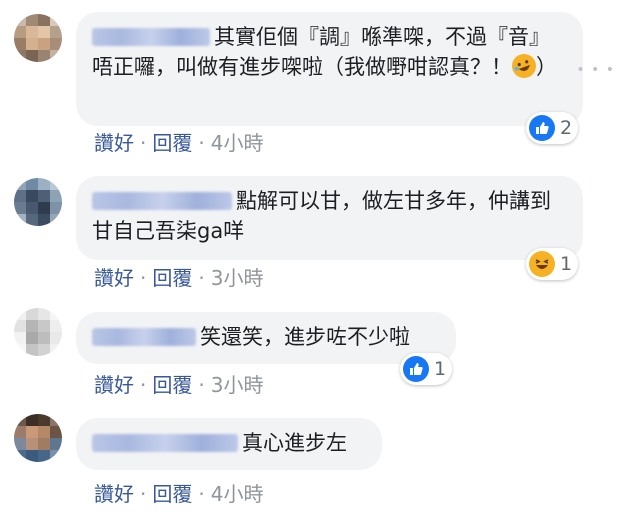  Describe the element at coordinates (305, 337) in the screenshot. I see `comment-text: 笑還笑，進步咗不少啦` at that location.